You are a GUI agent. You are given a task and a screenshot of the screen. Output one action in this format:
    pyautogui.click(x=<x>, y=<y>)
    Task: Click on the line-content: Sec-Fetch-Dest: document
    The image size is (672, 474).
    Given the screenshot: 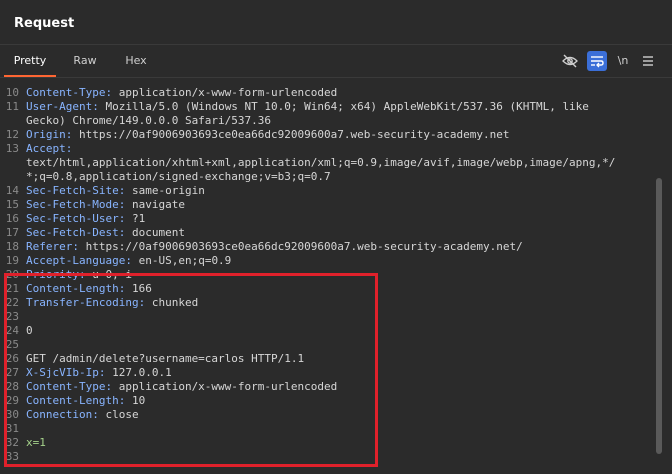 What is the action you would take?
    pyautogui.click(x=105, y=233)
    